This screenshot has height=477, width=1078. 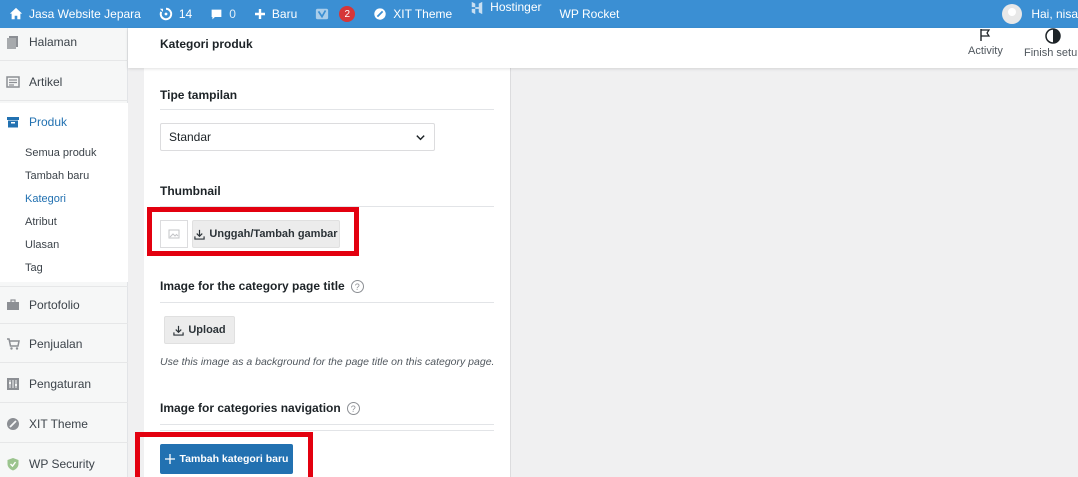 I want to click on new-label: Baru, so click(x=284, y=14).